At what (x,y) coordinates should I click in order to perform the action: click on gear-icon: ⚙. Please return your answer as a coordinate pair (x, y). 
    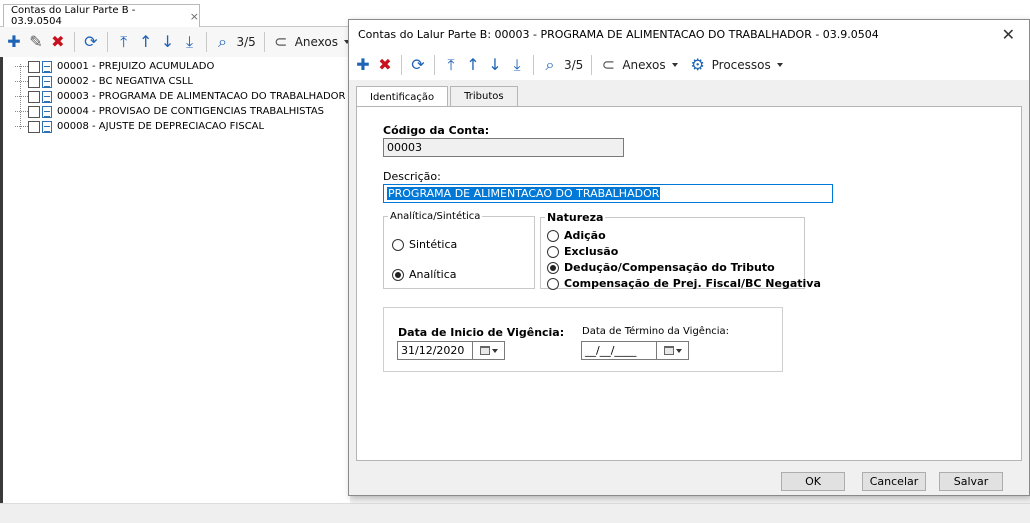
    Looking at the image, I should click on (698, 65).